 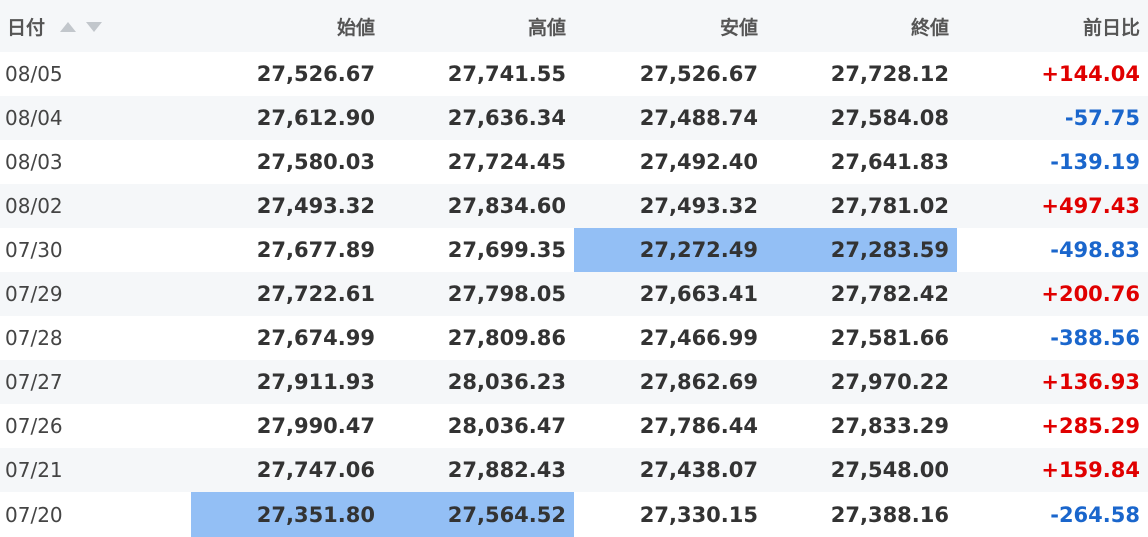 I want to click on date-cell: 08/02, so click(x=34, y=206).